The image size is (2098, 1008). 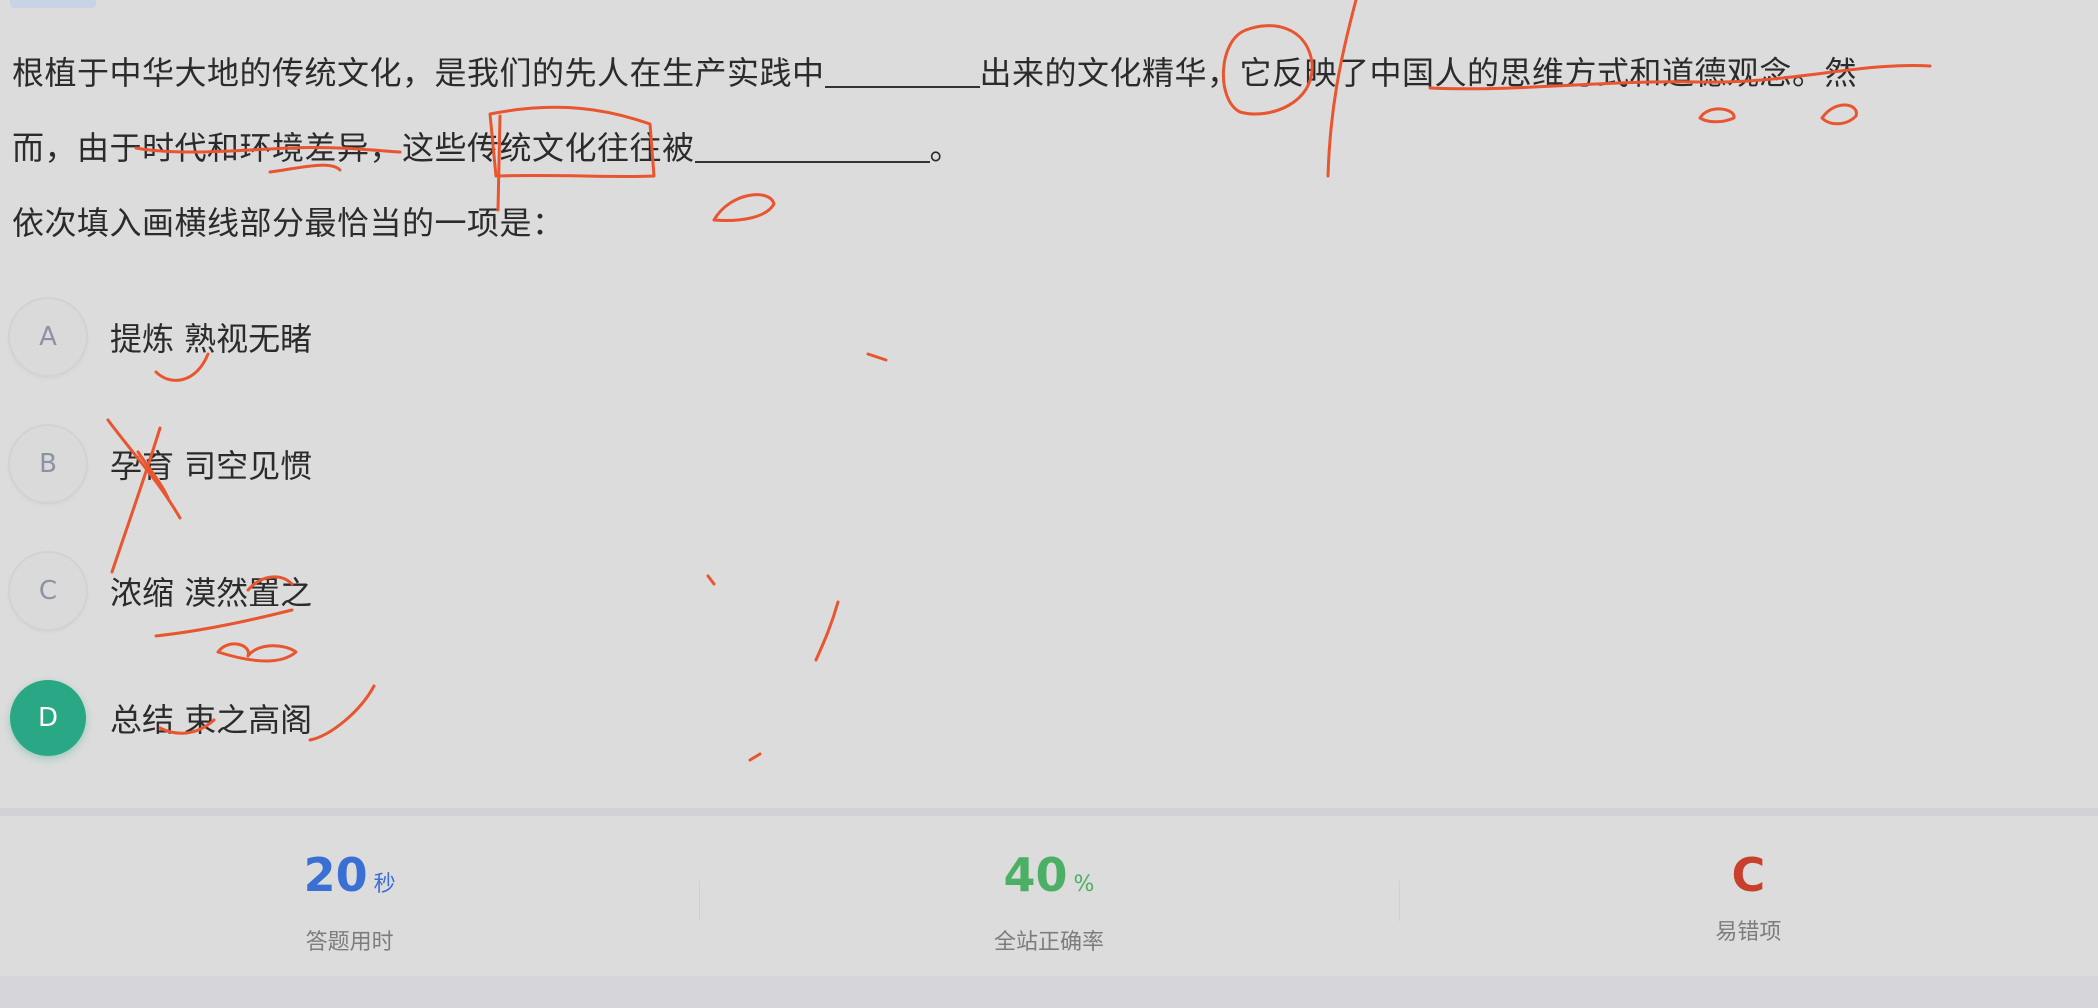 What do you see at coordinates (53, 4) in the screenshot?
I see `question-type-tag` at bounding box center [53, 4].